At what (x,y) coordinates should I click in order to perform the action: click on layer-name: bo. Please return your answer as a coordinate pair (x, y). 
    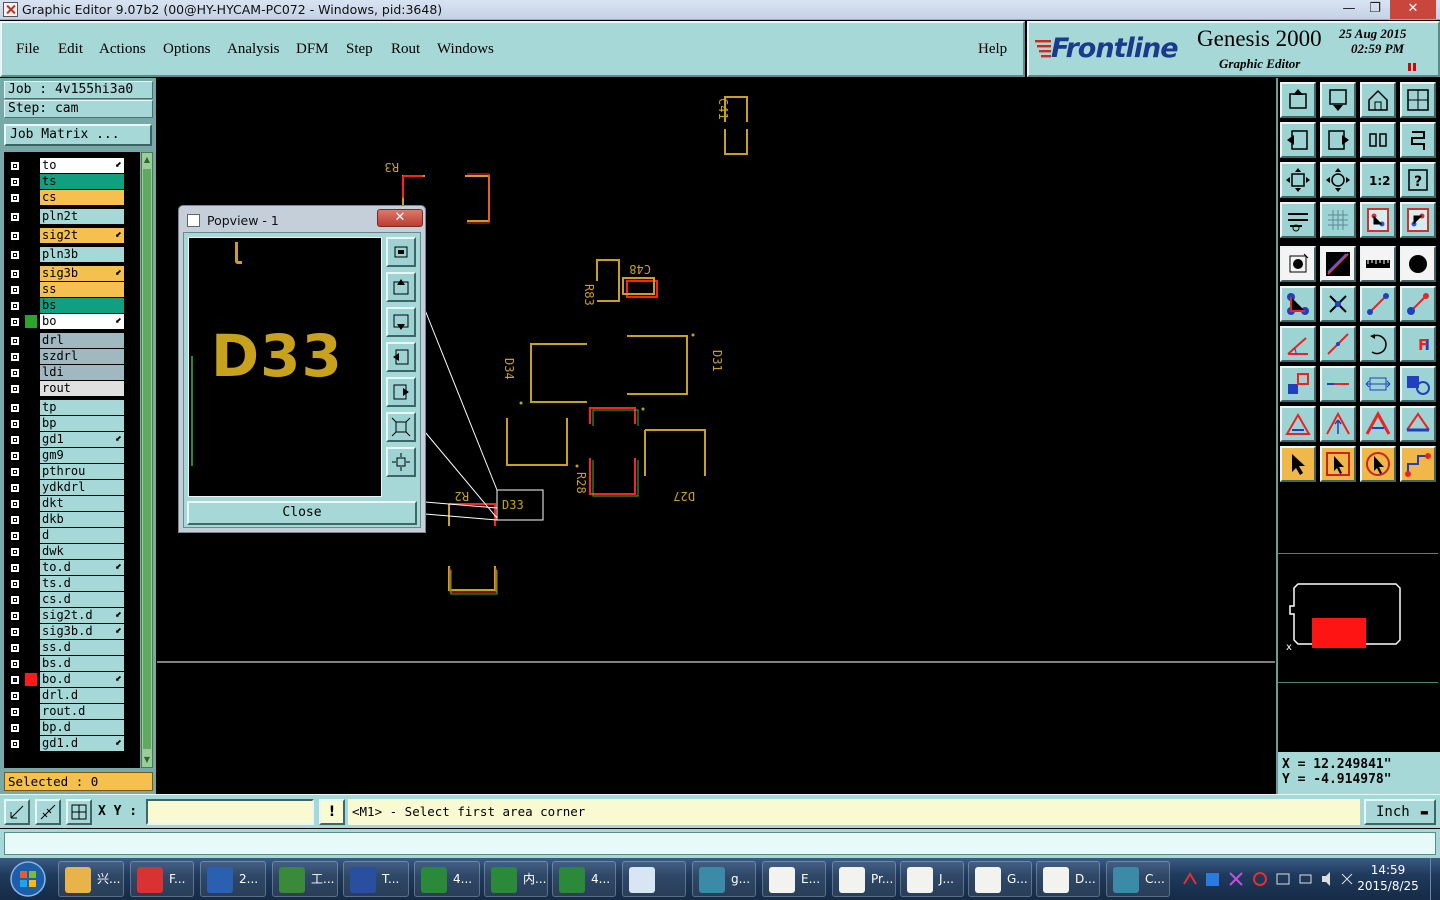
    Looking at the image, I should click on (82, 321).